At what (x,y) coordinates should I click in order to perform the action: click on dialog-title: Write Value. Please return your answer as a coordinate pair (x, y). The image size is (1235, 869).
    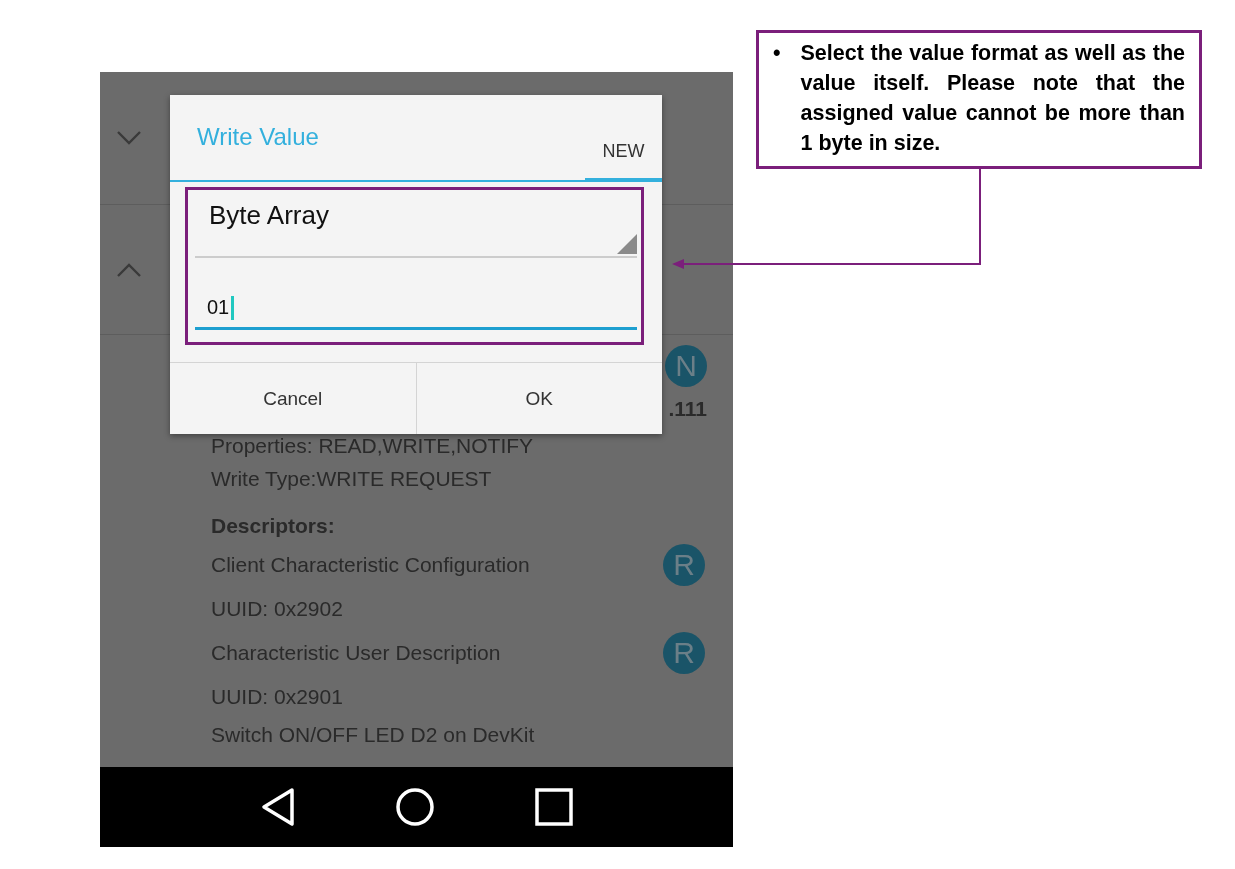
    Looking at the image, I should click on (257, 137).